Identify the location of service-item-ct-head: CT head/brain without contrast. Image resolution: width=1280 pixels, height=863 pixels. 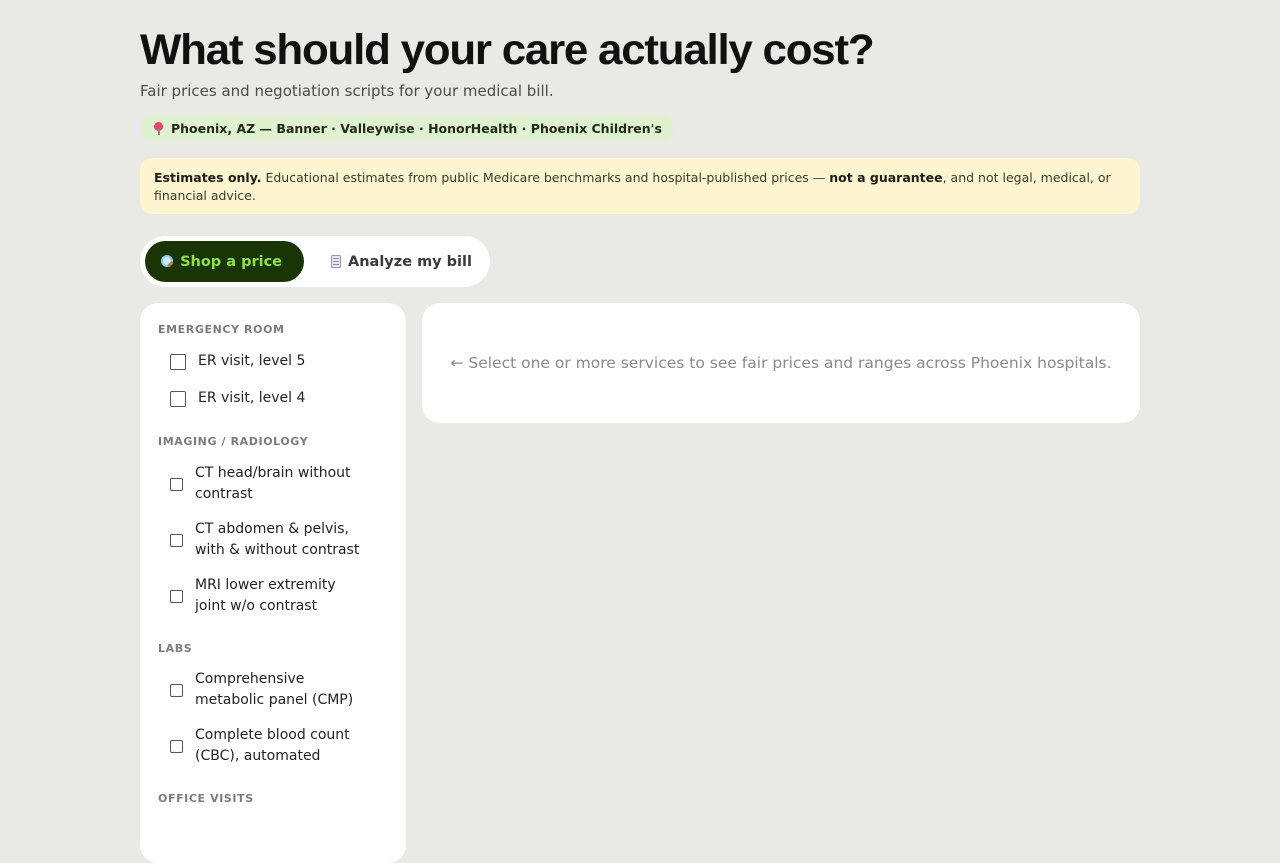
(262, 484).